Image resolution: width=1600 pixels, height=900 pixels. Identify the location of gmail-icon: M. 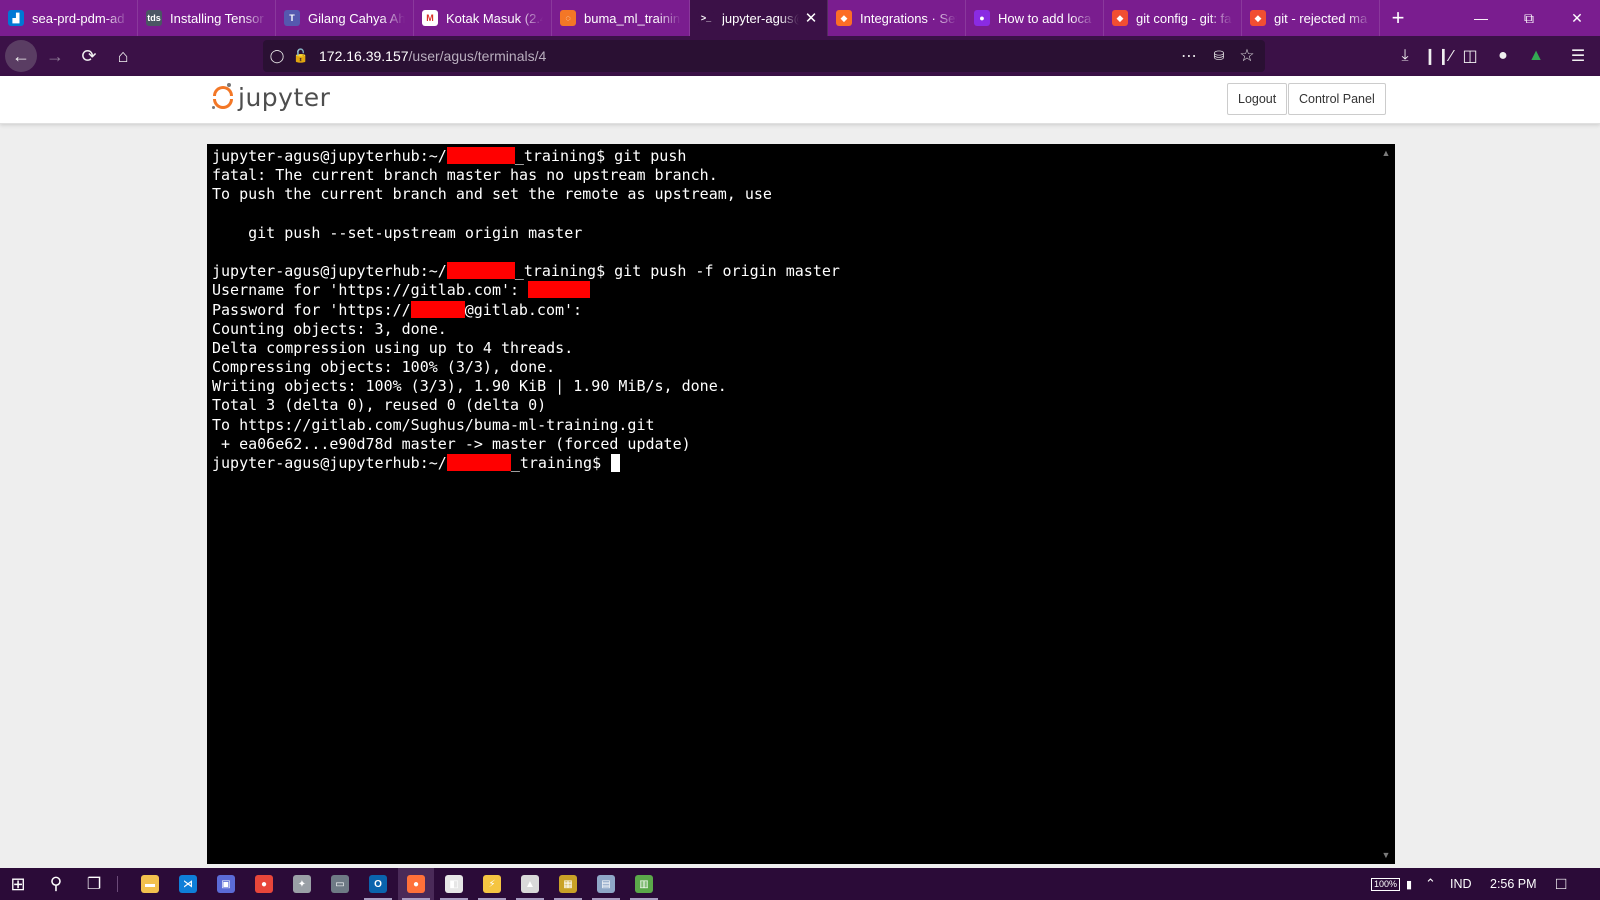
(430, 18).